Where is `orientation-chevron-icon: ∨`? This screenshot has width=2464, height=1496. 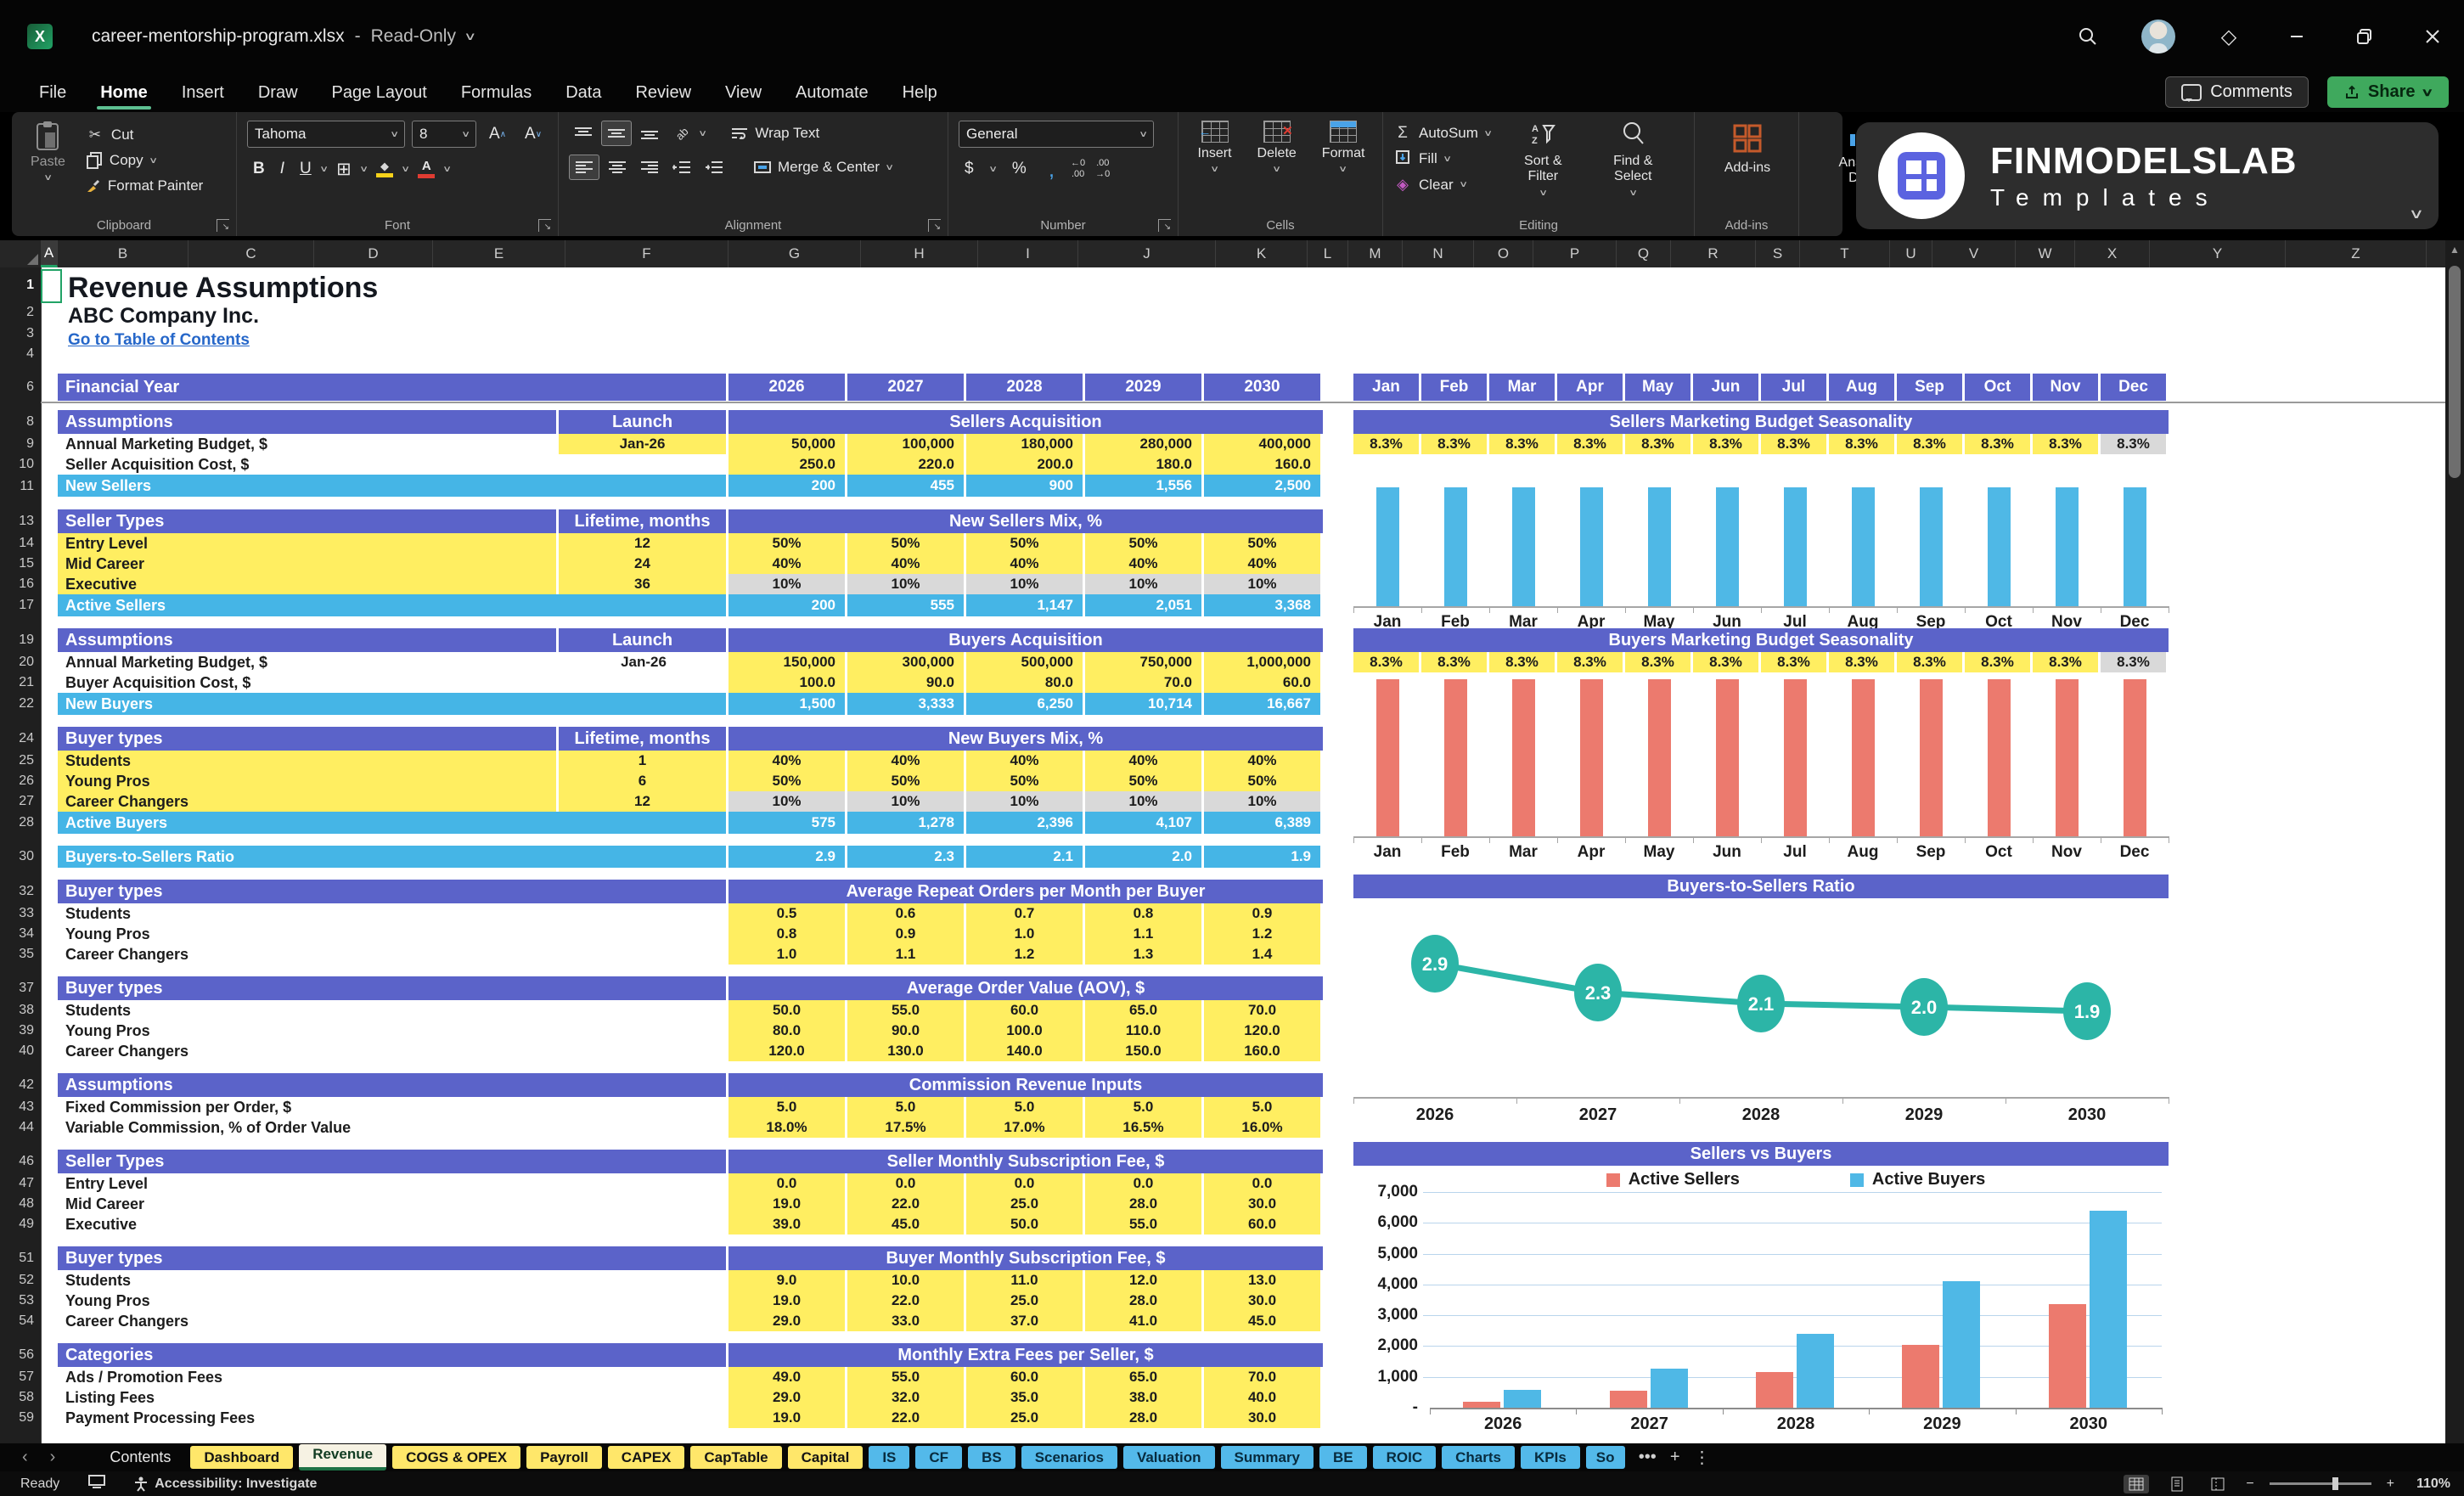
orientation-chevron-icon: ∨ is located at coordinates (702, 133).